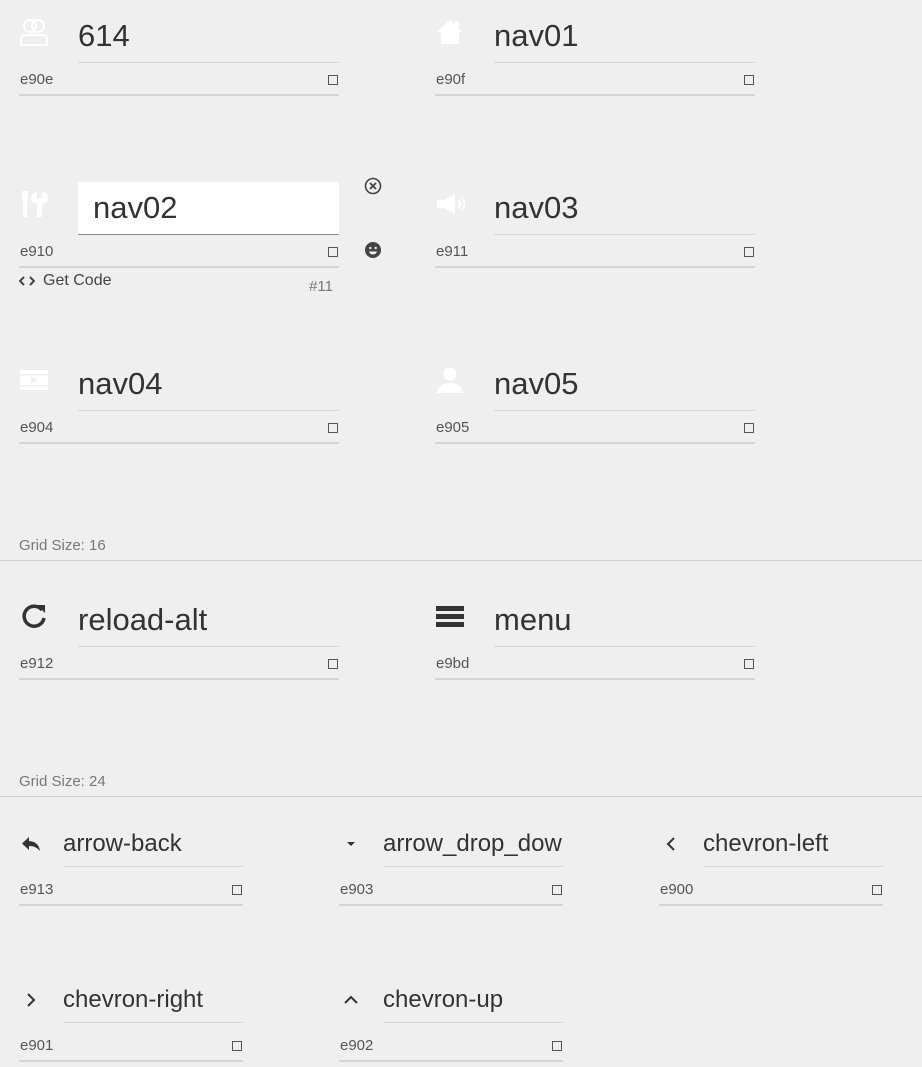 This screenshot has height=1067, width=922. I want to click on megaphone-icon, so click(450, 204).